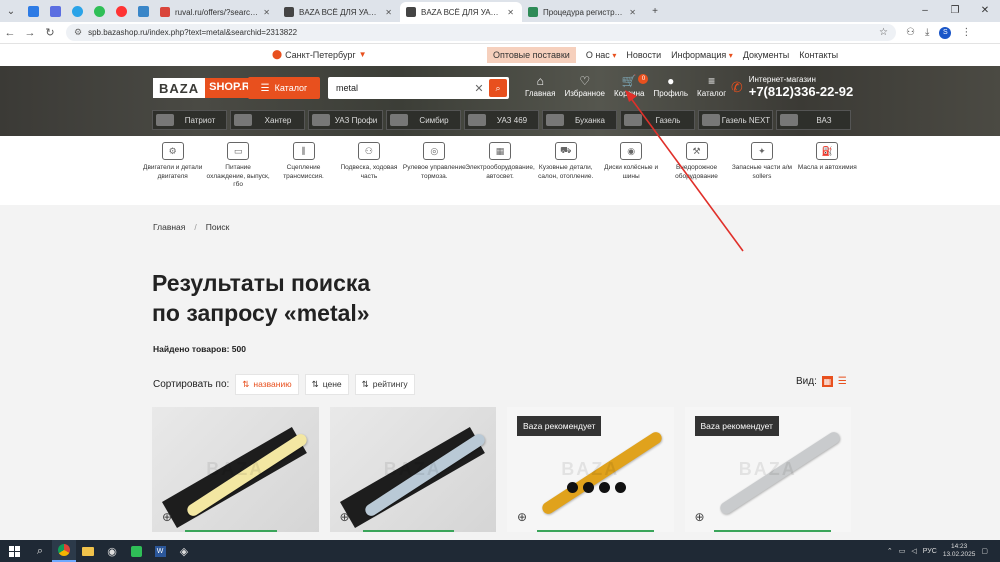  What do you see at coordinates (583, 12) in the screenshot?
I see `browser-tab: Процедура регистрации на са ✕` at bounding box center [583, 12].